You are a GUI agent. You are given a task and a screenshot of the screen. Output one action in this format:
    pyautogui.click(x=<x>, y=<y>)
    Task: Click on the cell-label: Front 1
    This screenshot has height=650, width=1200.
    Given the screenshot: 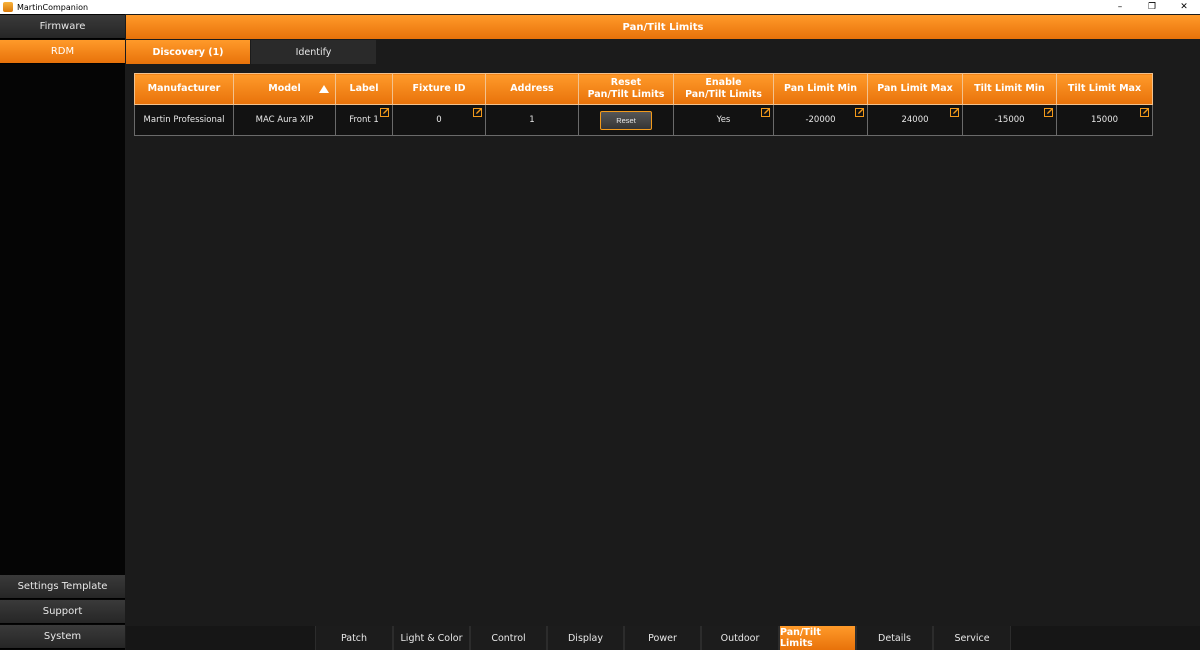 What is the action you would take?
    pyautogui.click(x=364, y=120)
    